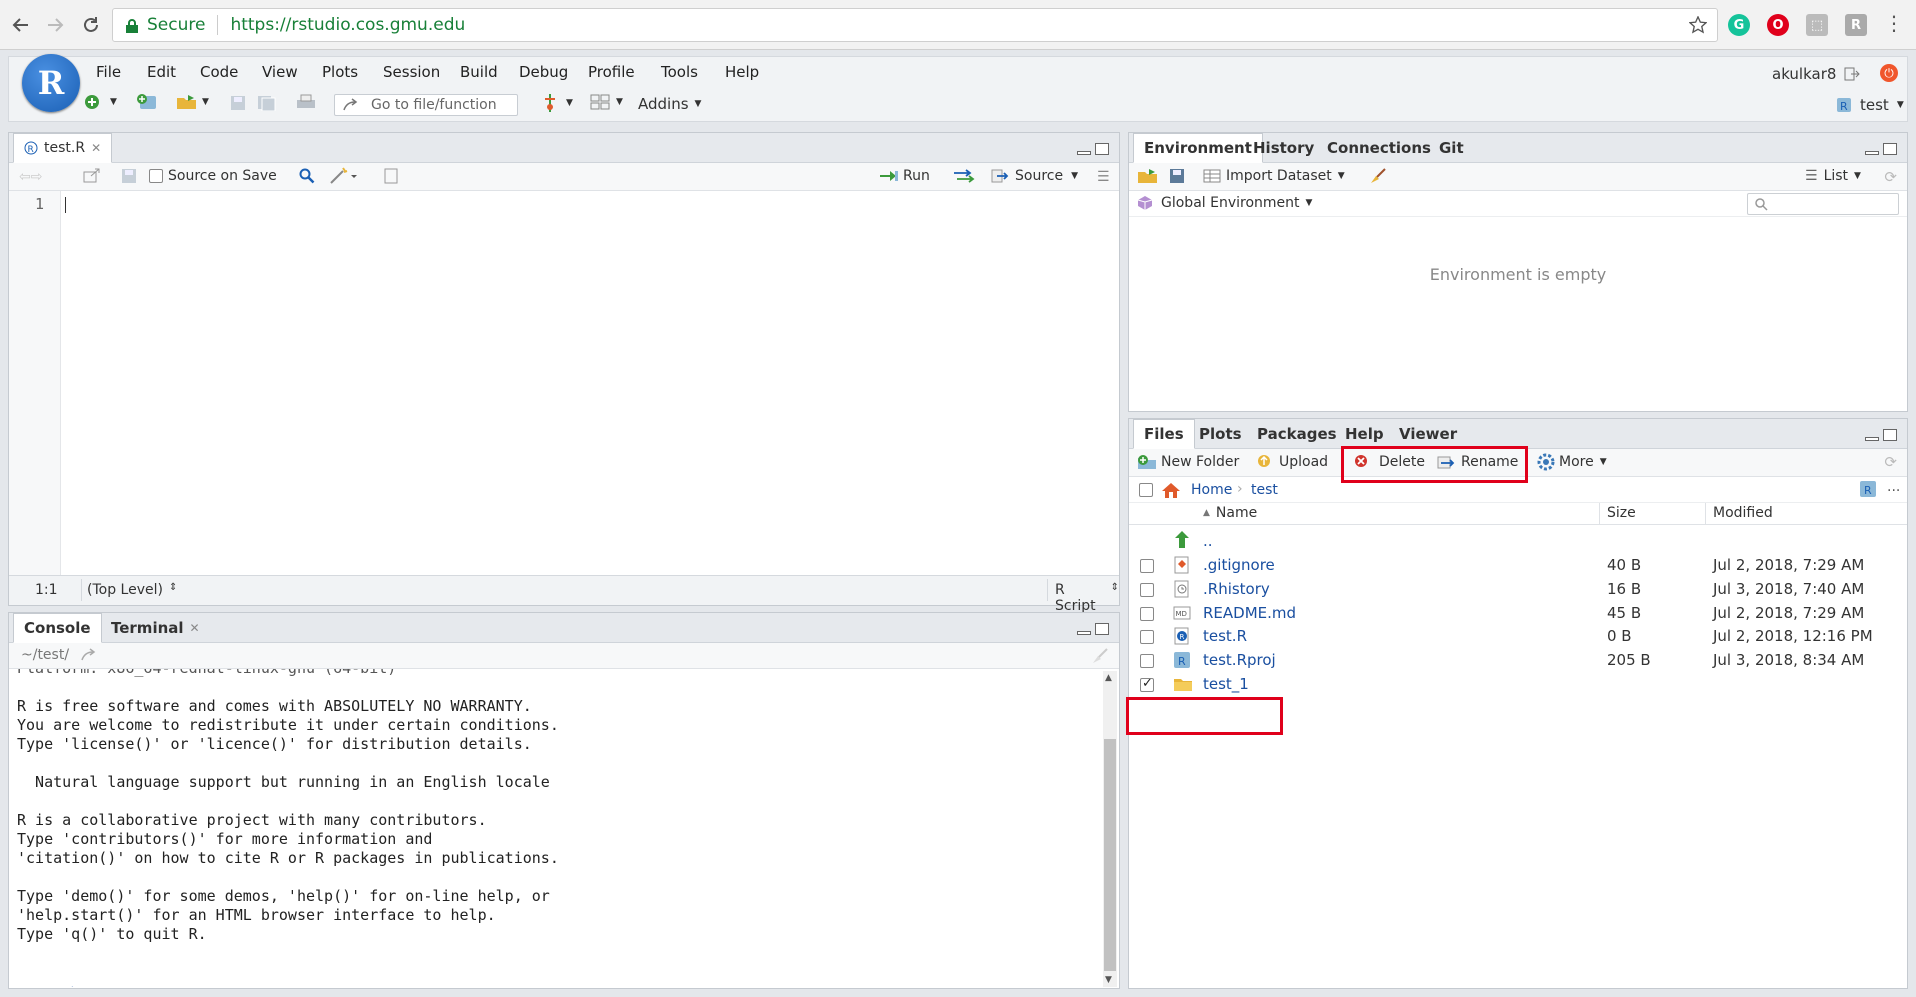 This screenshot has height=997, width=1916. What do you see at coordinates (1817, 25) in the screenshot?
I see `pdf-extension-icon: ⬚` at bounding box center [1817, 25].